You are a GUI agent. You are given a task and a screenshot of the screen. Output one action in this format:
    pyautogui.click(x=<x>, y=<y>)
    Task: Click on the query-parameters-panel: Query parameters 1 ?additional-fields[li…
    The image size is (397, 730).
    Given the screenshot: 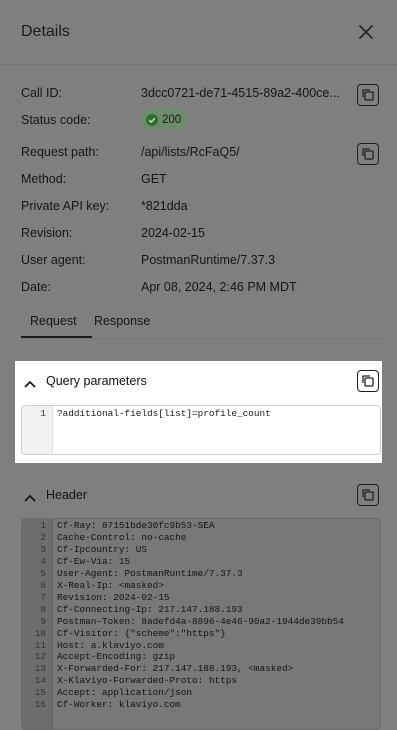 What is the action you would take?
    pyautogui.click(x=198, y=412)
    